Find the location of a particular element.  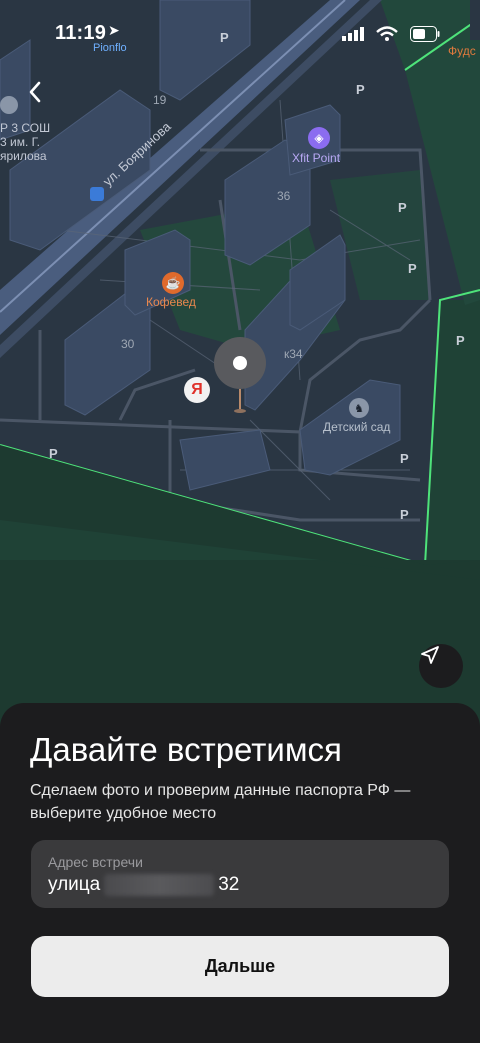

status-app-label: Pionflo is located at coordinates (110, 48).